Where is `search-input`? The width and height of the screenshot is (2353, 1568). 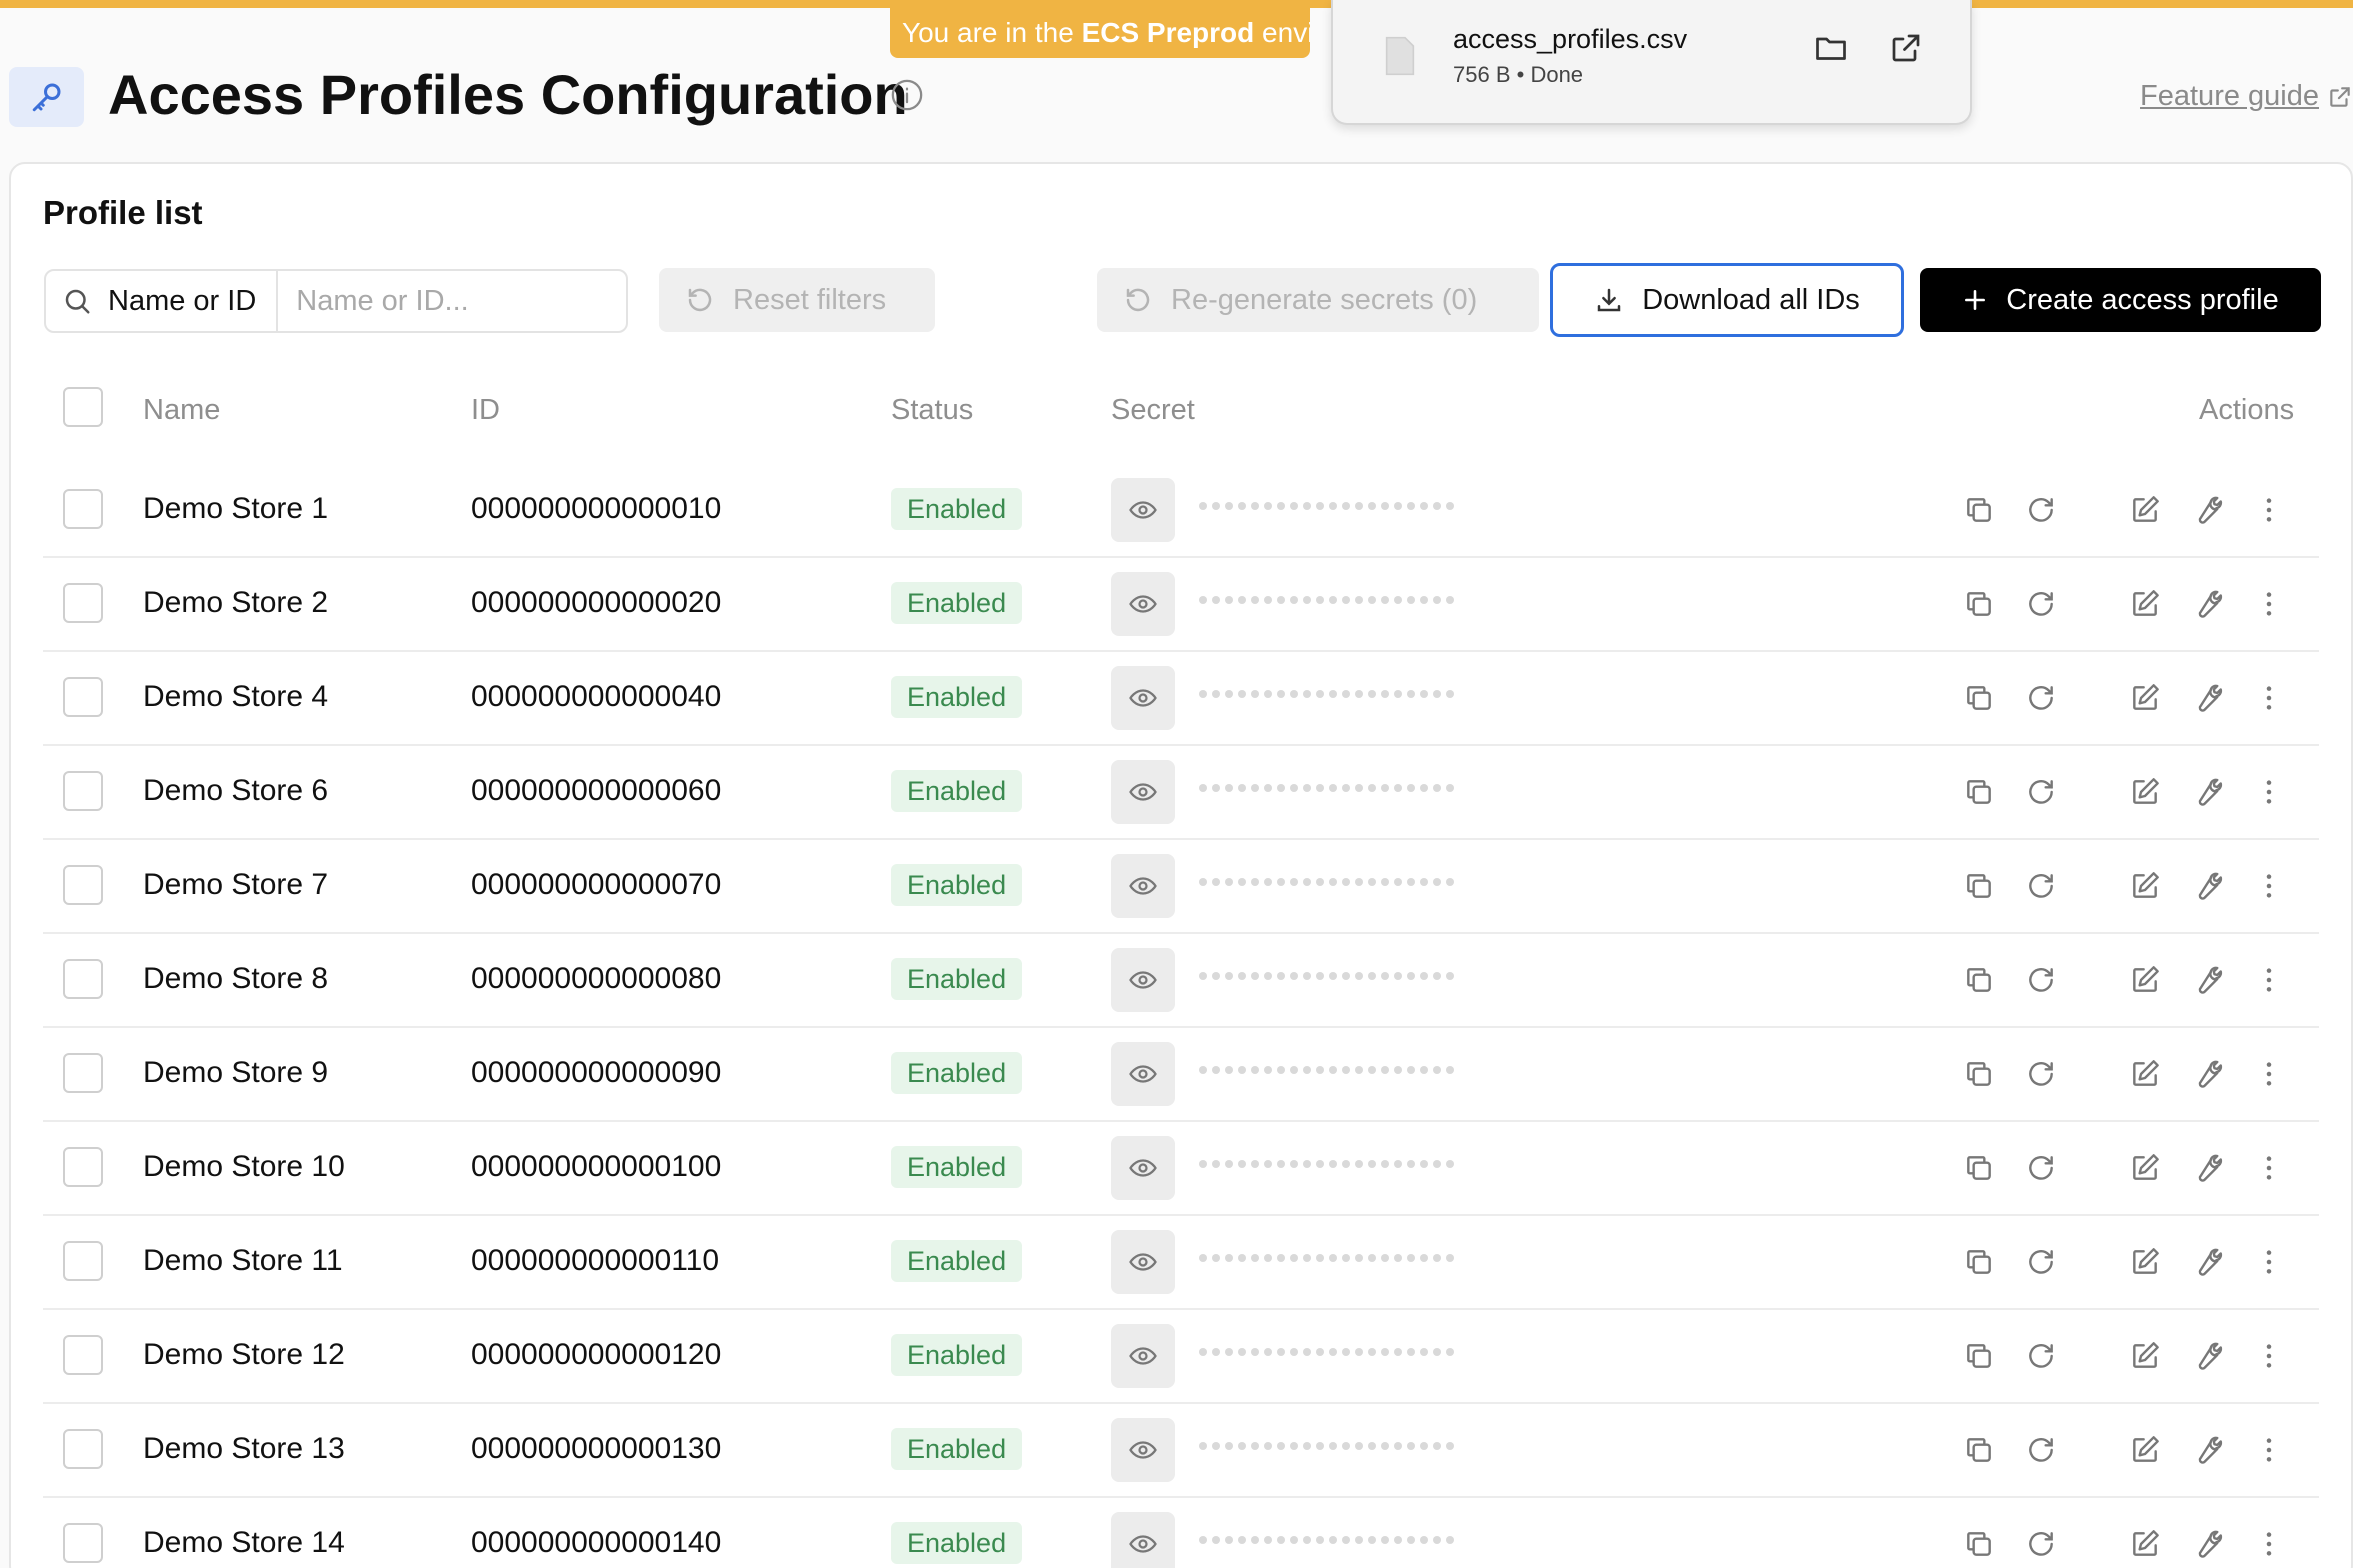 search-input is located at coordinates (443, 301).